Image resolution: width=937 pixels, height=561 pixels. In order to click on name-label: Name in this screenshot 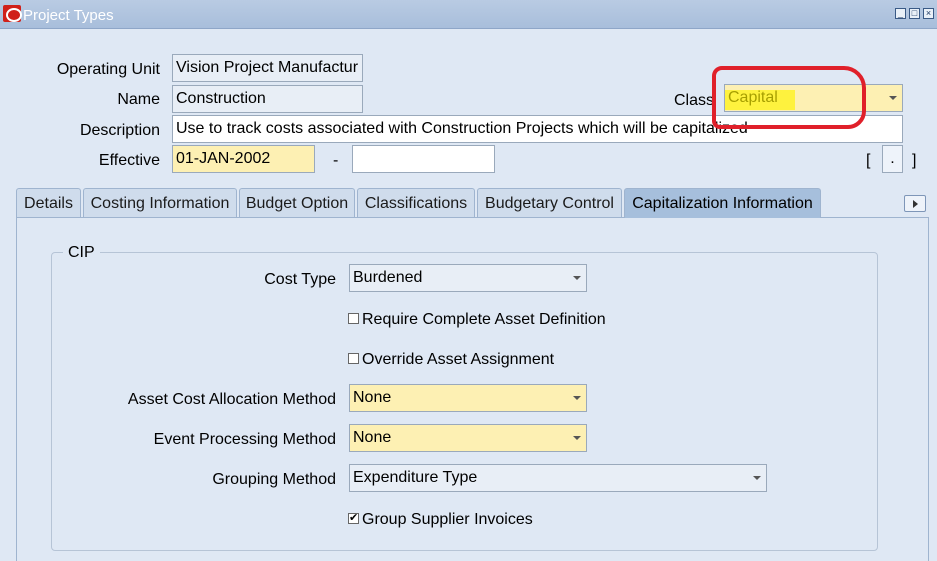, I will do `click(138, 99)`.